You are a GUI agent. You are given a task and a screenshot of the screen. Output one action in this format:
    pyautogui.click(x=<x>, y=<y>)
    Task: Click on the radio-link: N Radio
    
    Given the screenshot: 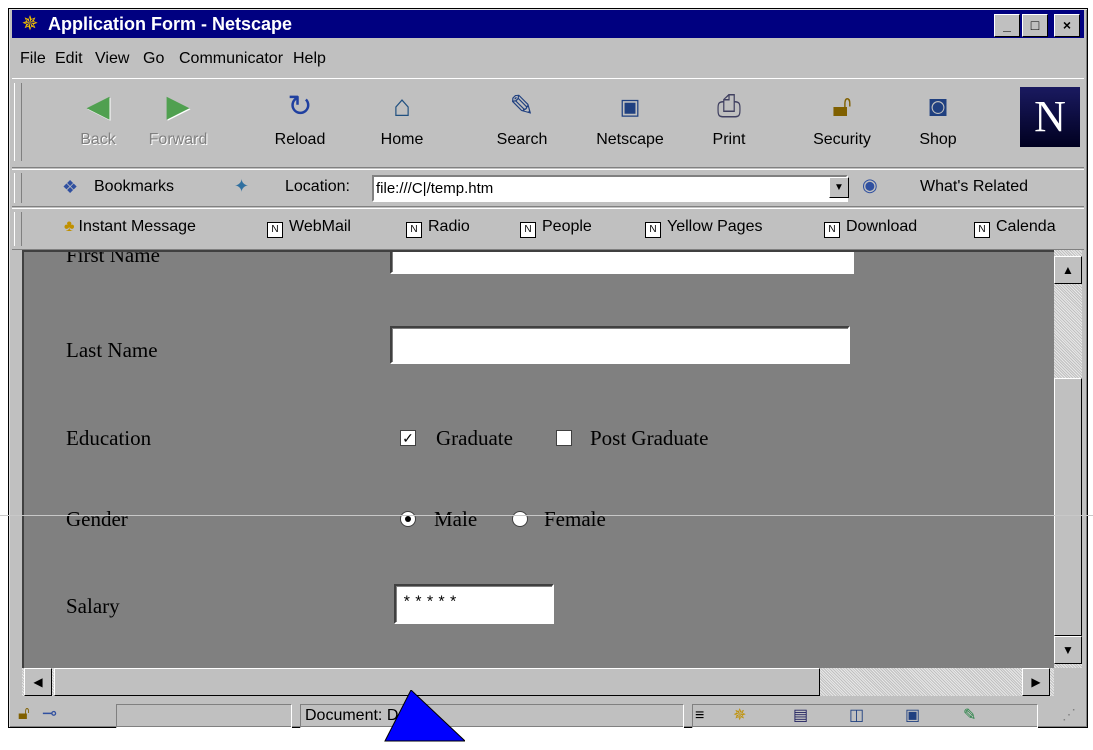 What is the action you would take?
    pyautogui.click(x=438, y=228)
    